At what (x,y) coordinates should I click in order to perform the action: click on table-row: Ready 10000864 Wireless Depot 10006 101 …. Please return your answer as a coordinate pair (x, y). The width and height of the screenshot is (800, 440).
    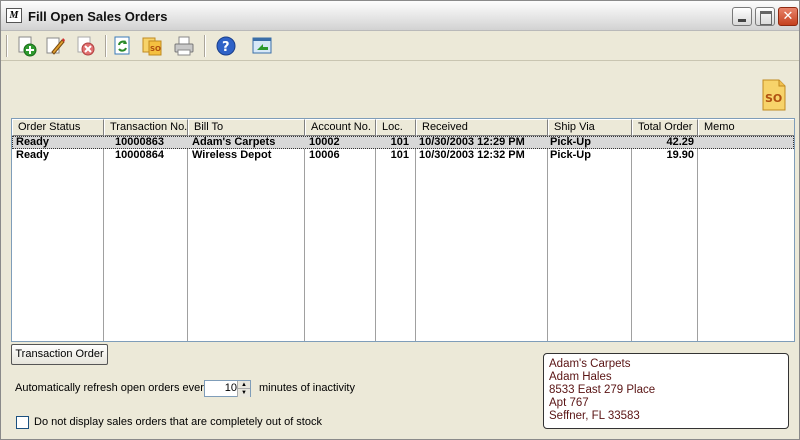
    Looking at the image, I should click on (403, 155).